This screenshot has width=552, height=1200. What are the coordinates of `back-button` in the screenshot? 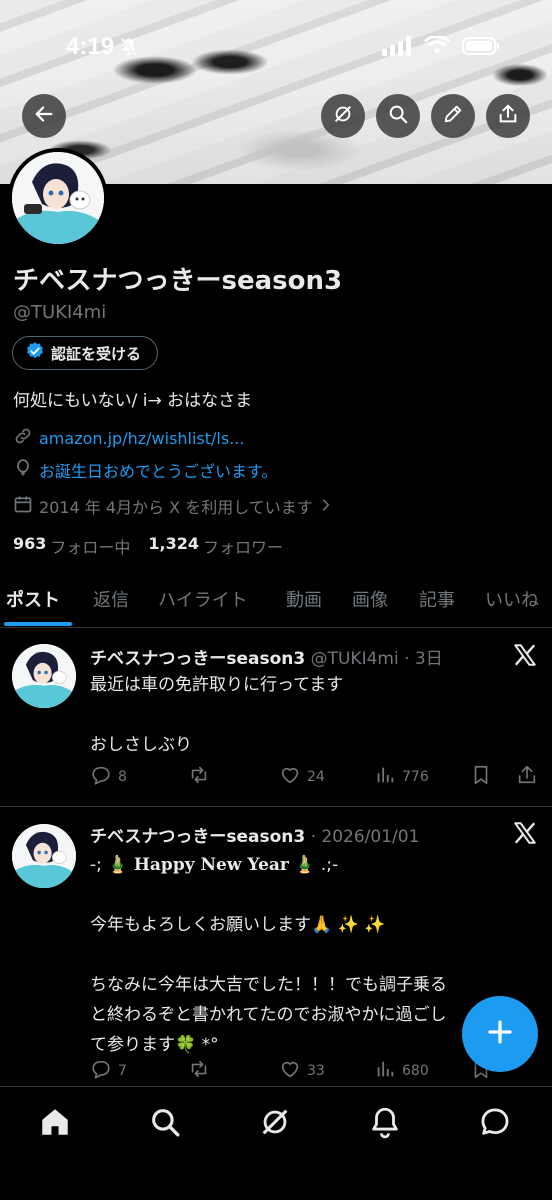 It's located at (44, 116).